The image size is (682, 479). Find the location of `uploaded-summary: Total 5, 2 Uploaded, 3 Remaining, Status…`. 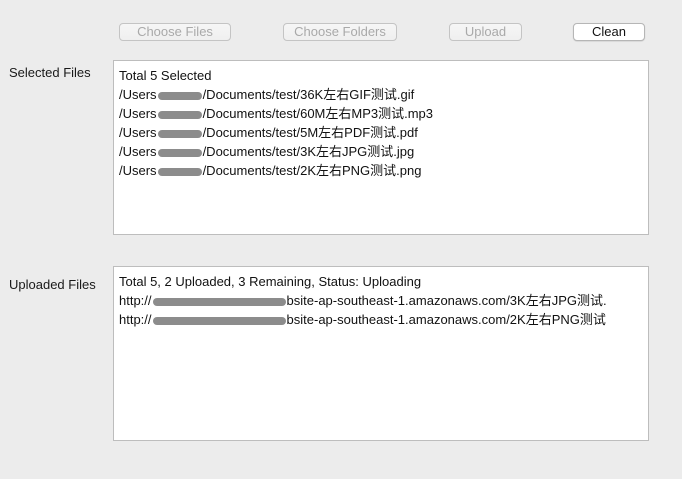

uploaded-summary: Total 5, 2 Uploaded, 3 Remaining, Status… is located at coordinates (270, 281).